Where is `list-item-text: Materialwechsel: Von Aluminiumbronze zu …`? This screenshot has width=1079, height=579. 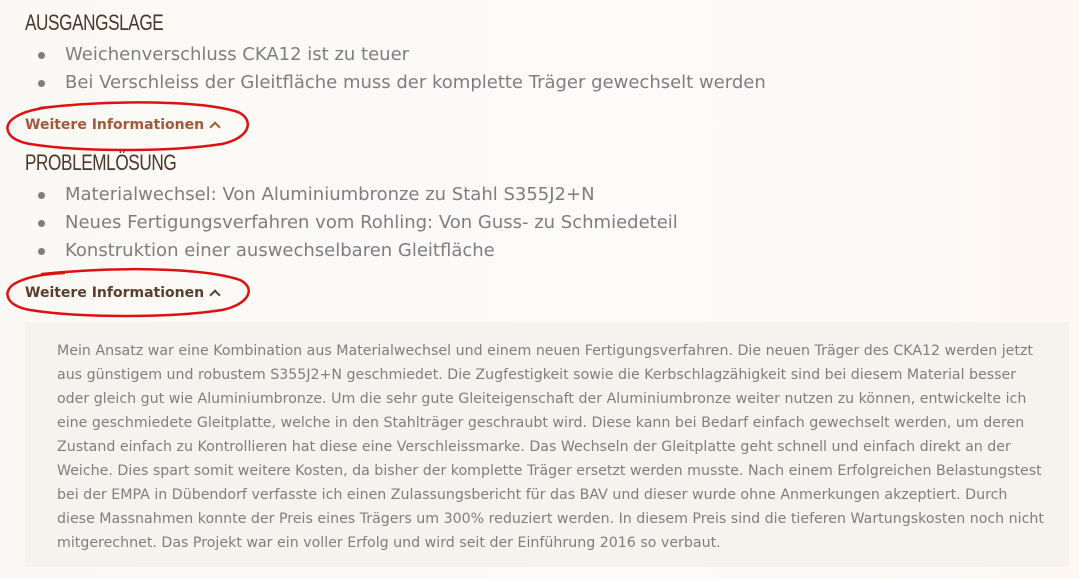
list-item-text: Materialwechsel: Von Aluminiumbronze zu … is located at coordinates (330, 194).